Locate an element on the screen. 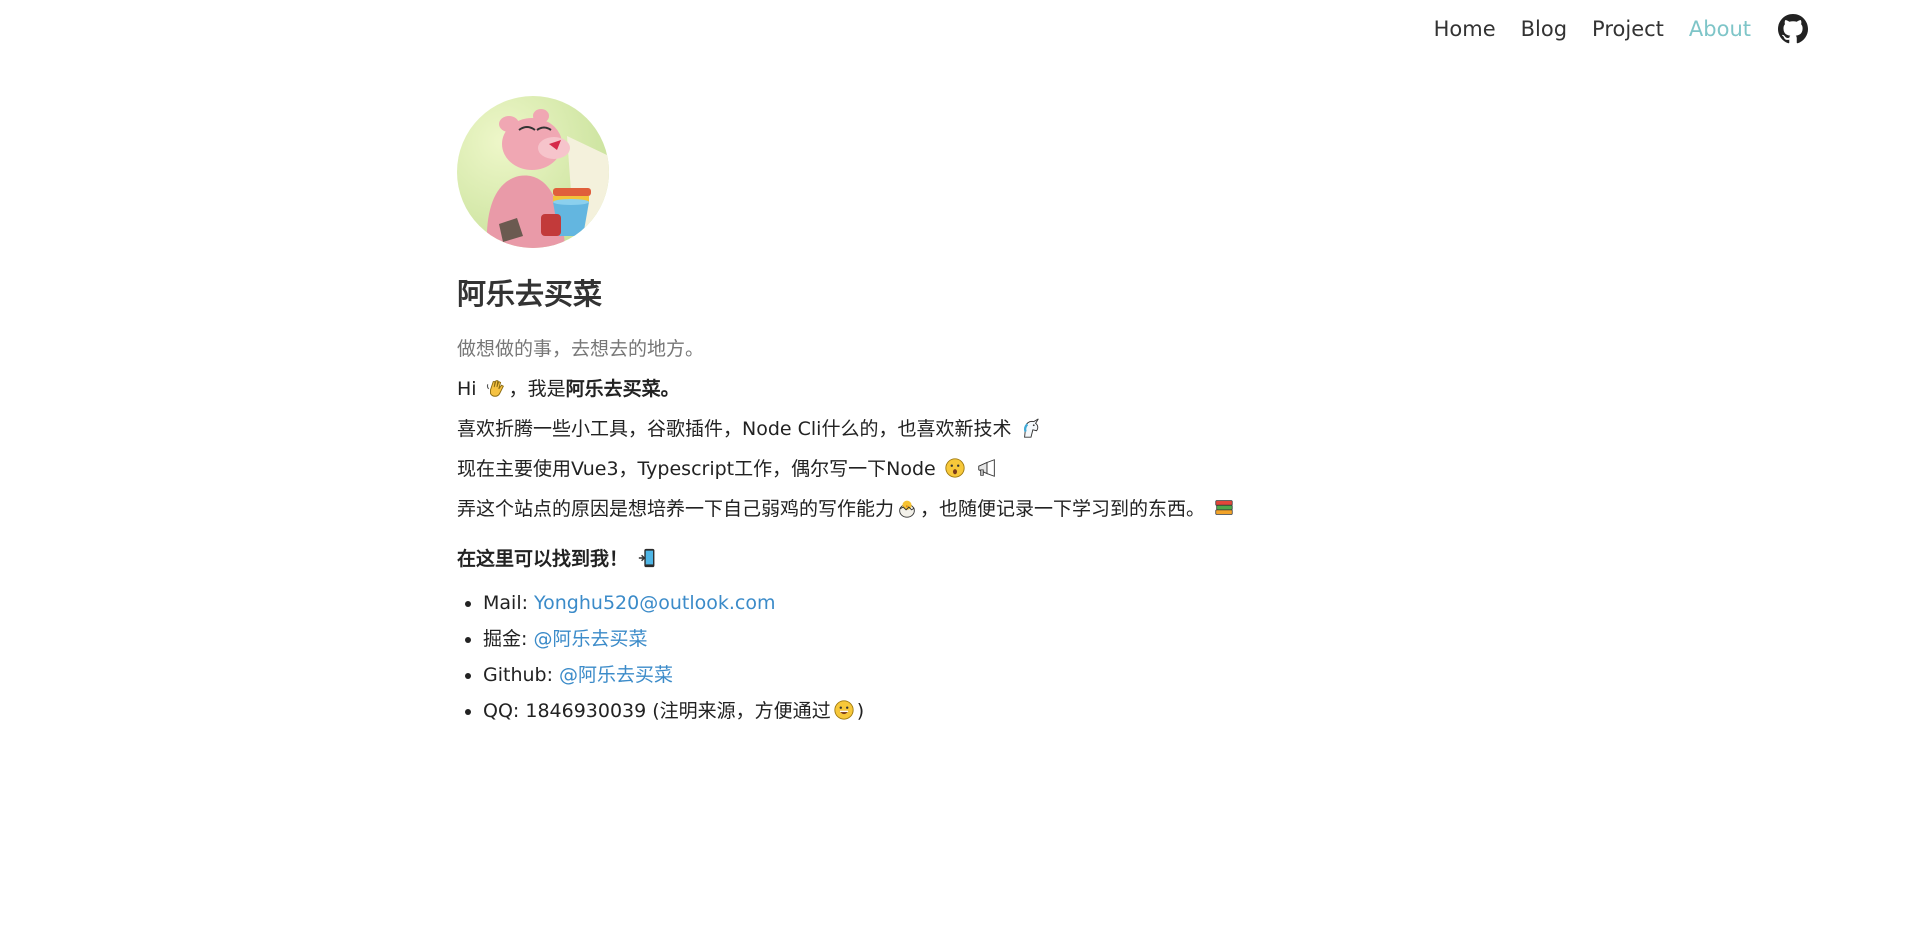 The width and height of the screenshot is (1910, 948). github-icon is located at coordinates (1793, 29).